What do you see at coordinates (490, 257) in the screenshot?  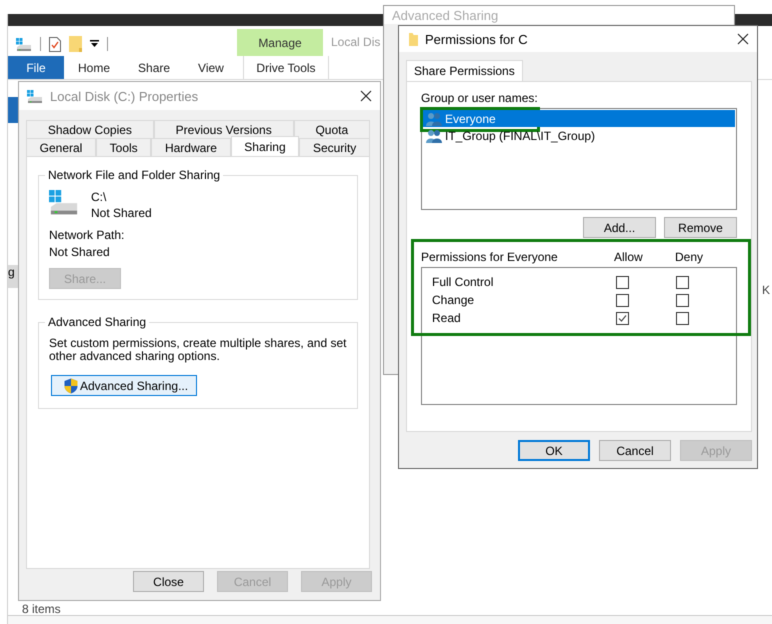 I see `section-label: Permissions for Everyone` at bounding box center [490, 257].